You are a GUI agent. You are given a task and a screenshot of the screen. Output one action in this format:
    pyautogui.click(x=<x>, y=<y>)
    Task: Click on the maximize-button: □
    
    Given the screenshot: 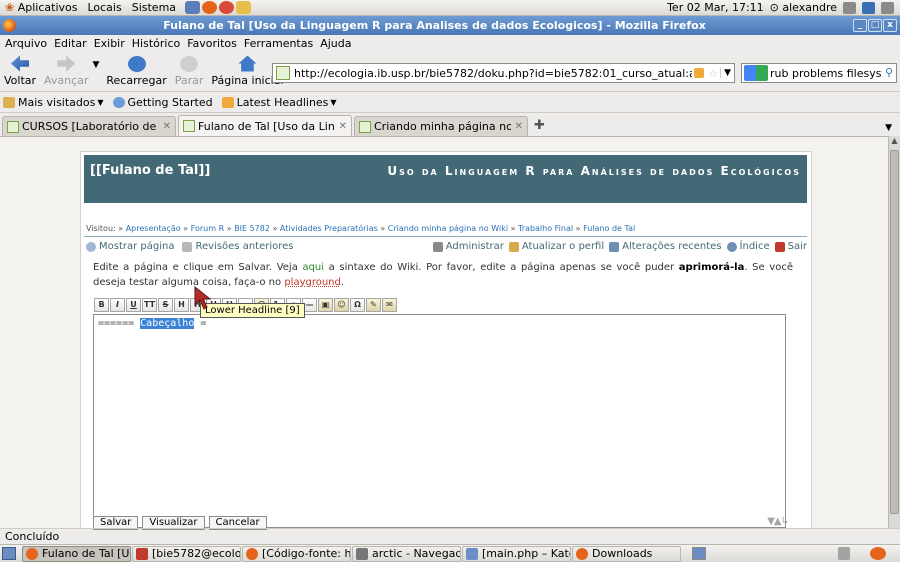 What is the action you would take?
    pyautogui.click(x=875, y=25)
    